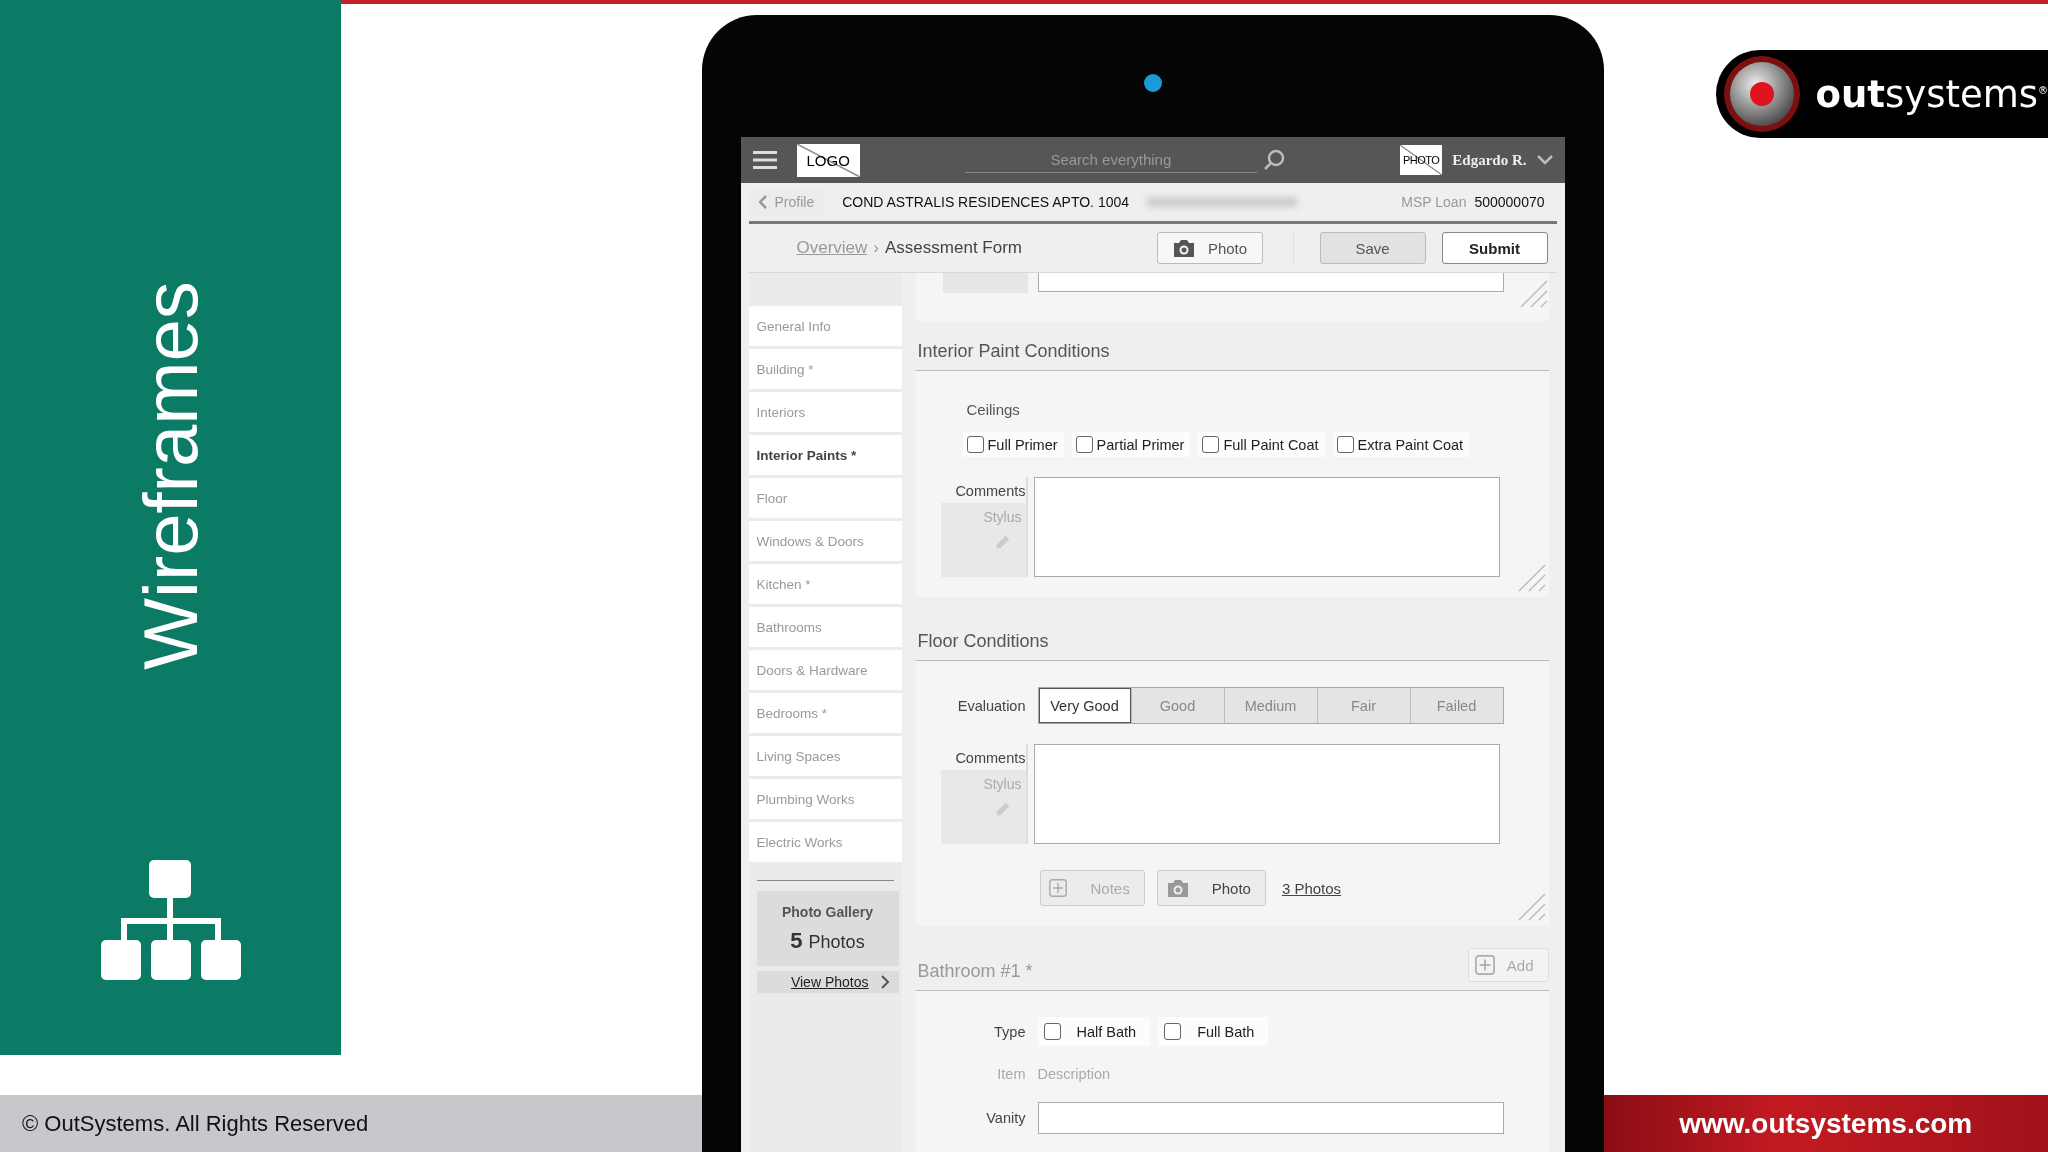 The width and height of the screenshot is (2048, 1152). Describe the element at coordinates (832, 248) in the screenshot. I see `breadcrumb-link: Overview` at that location.